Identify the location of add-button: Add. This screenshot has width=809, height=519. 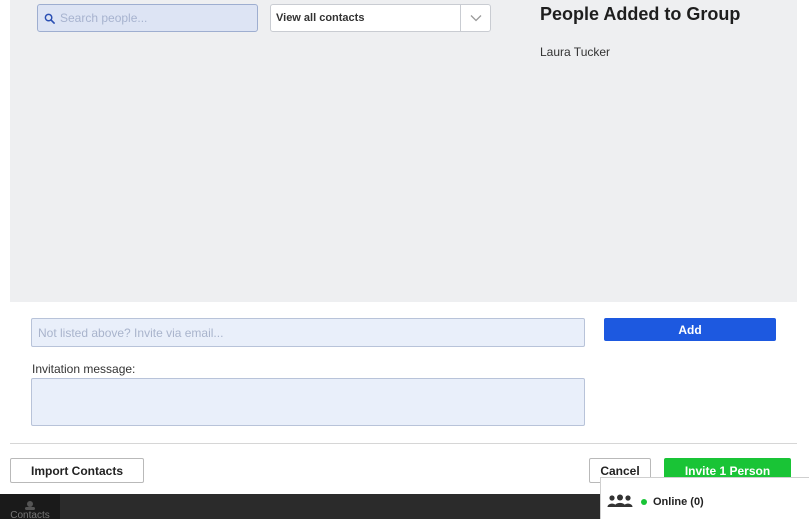
(690, 329).